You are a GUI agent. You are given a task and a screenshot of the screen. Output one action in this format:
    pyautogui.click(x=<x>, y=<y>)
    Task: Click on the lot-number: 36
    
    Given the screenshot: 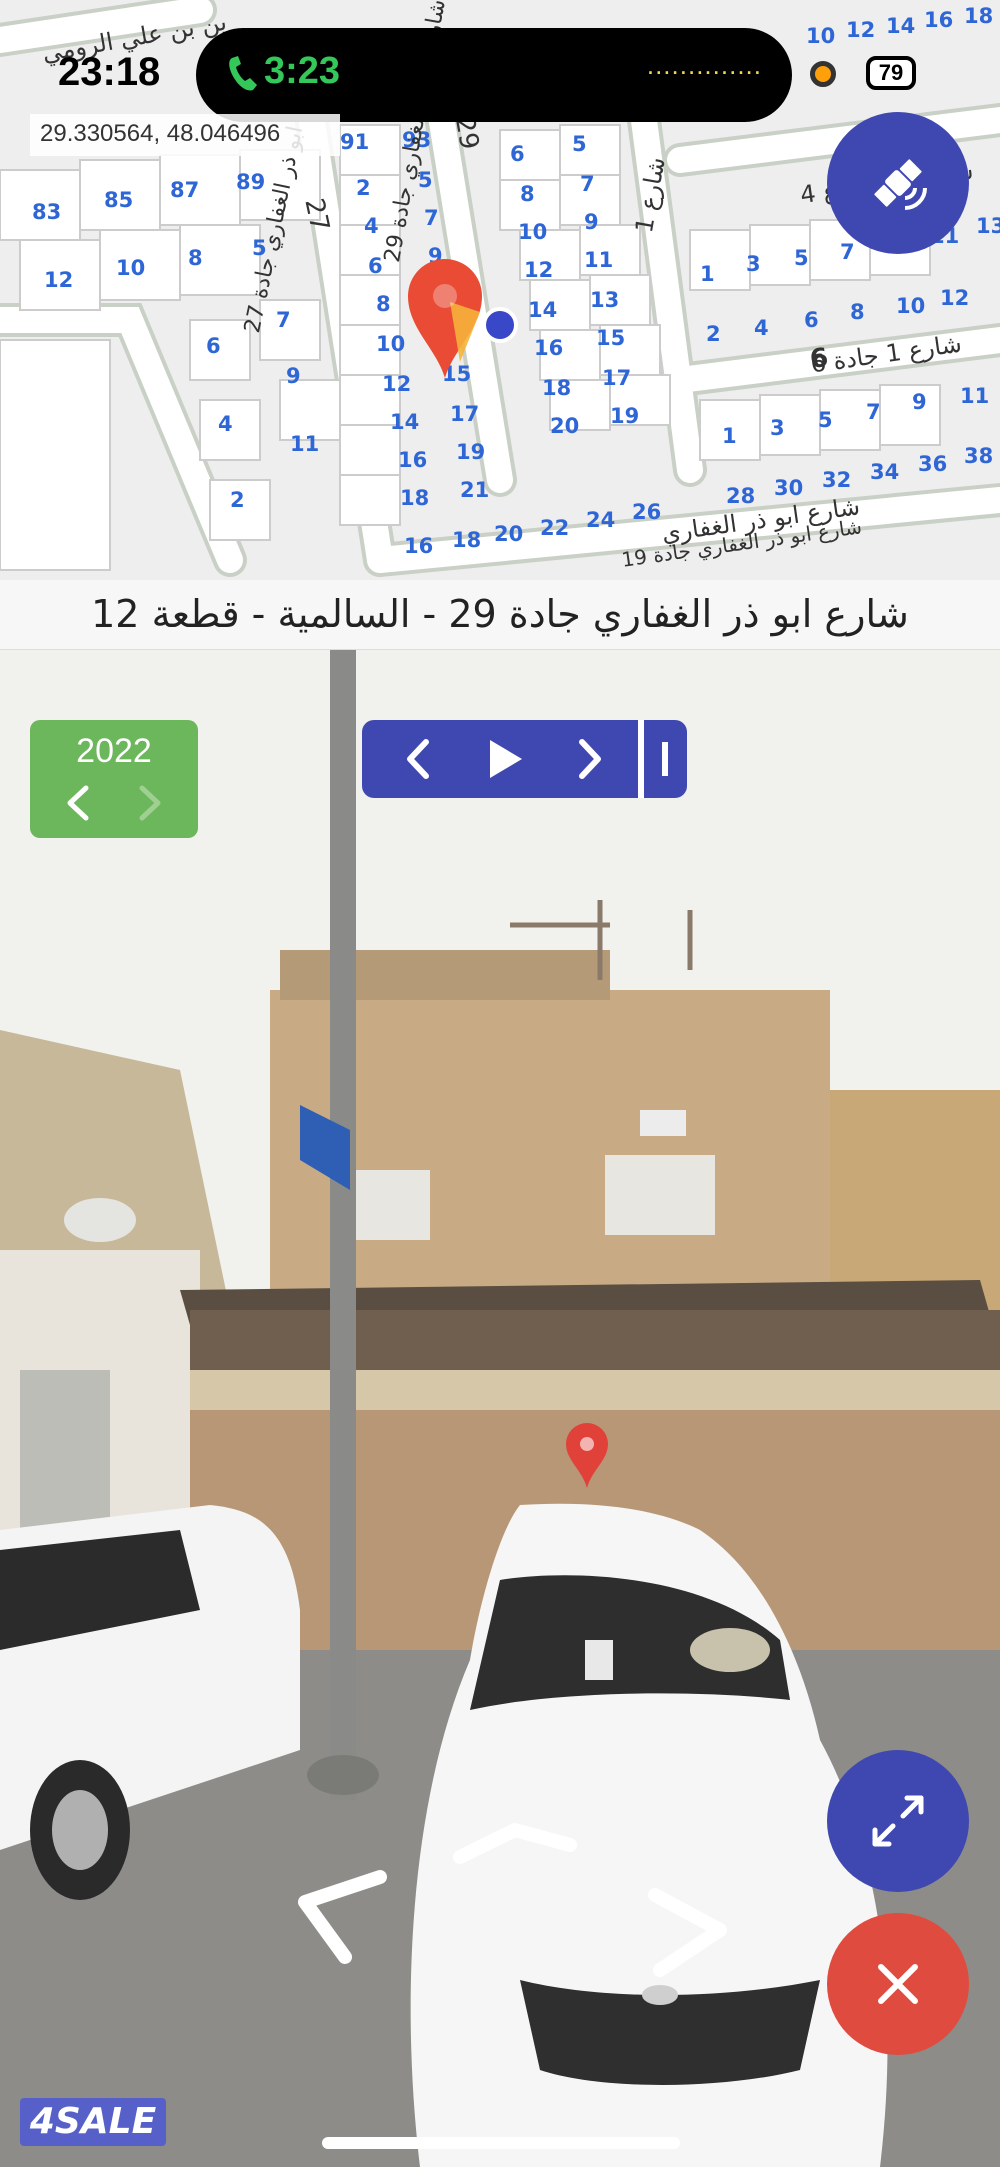 What is the action you would take?
    pyautogui.click(x=933, y=464)
    